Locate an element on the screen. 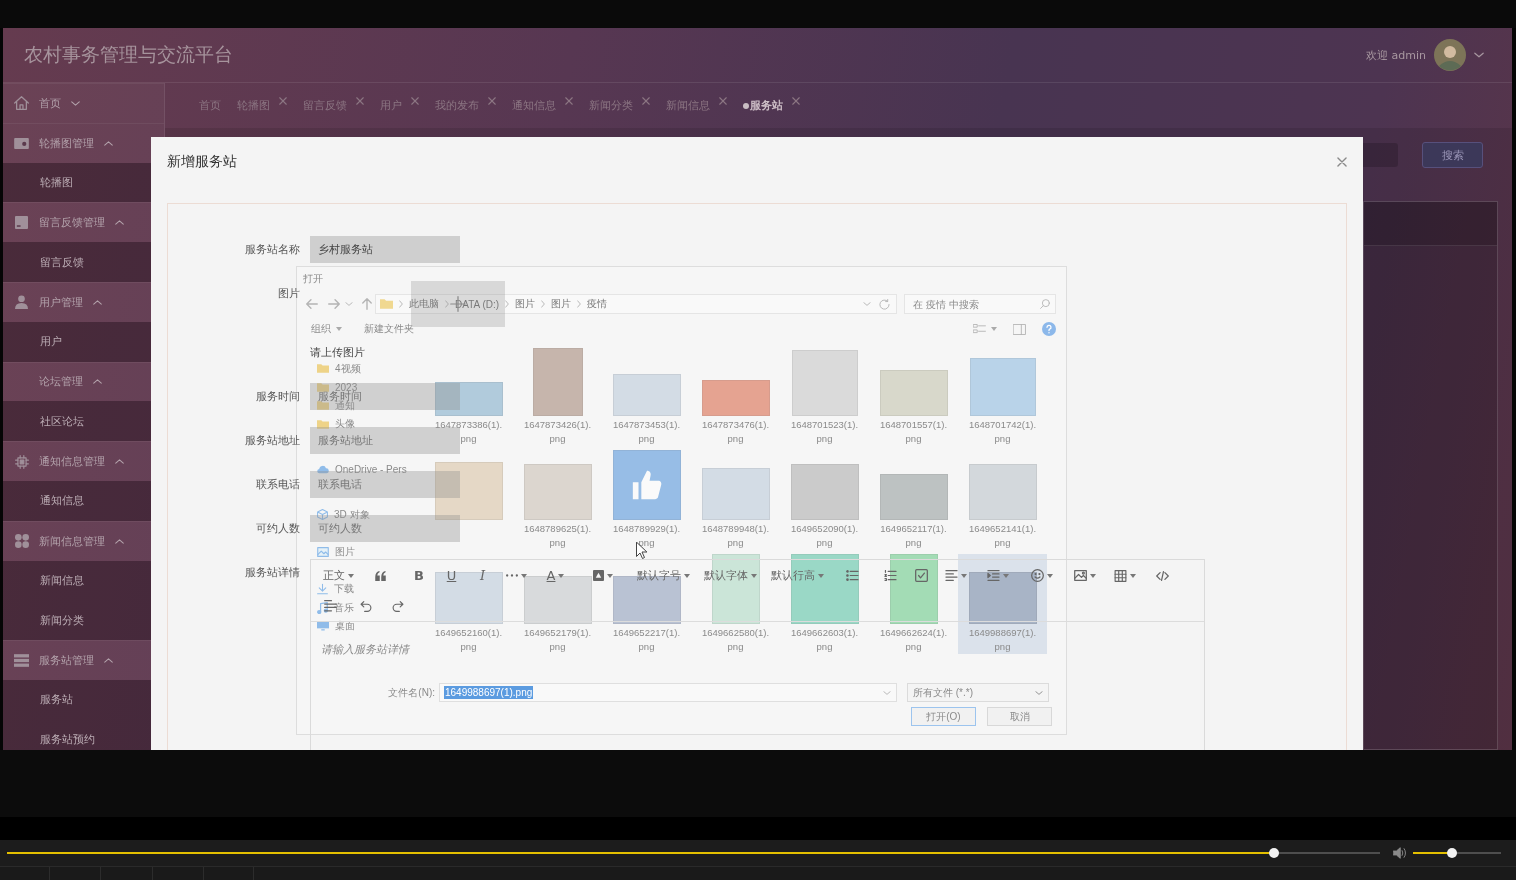  app-title: 农村事务管理与交流平台 is located at coordinates (128, 54).